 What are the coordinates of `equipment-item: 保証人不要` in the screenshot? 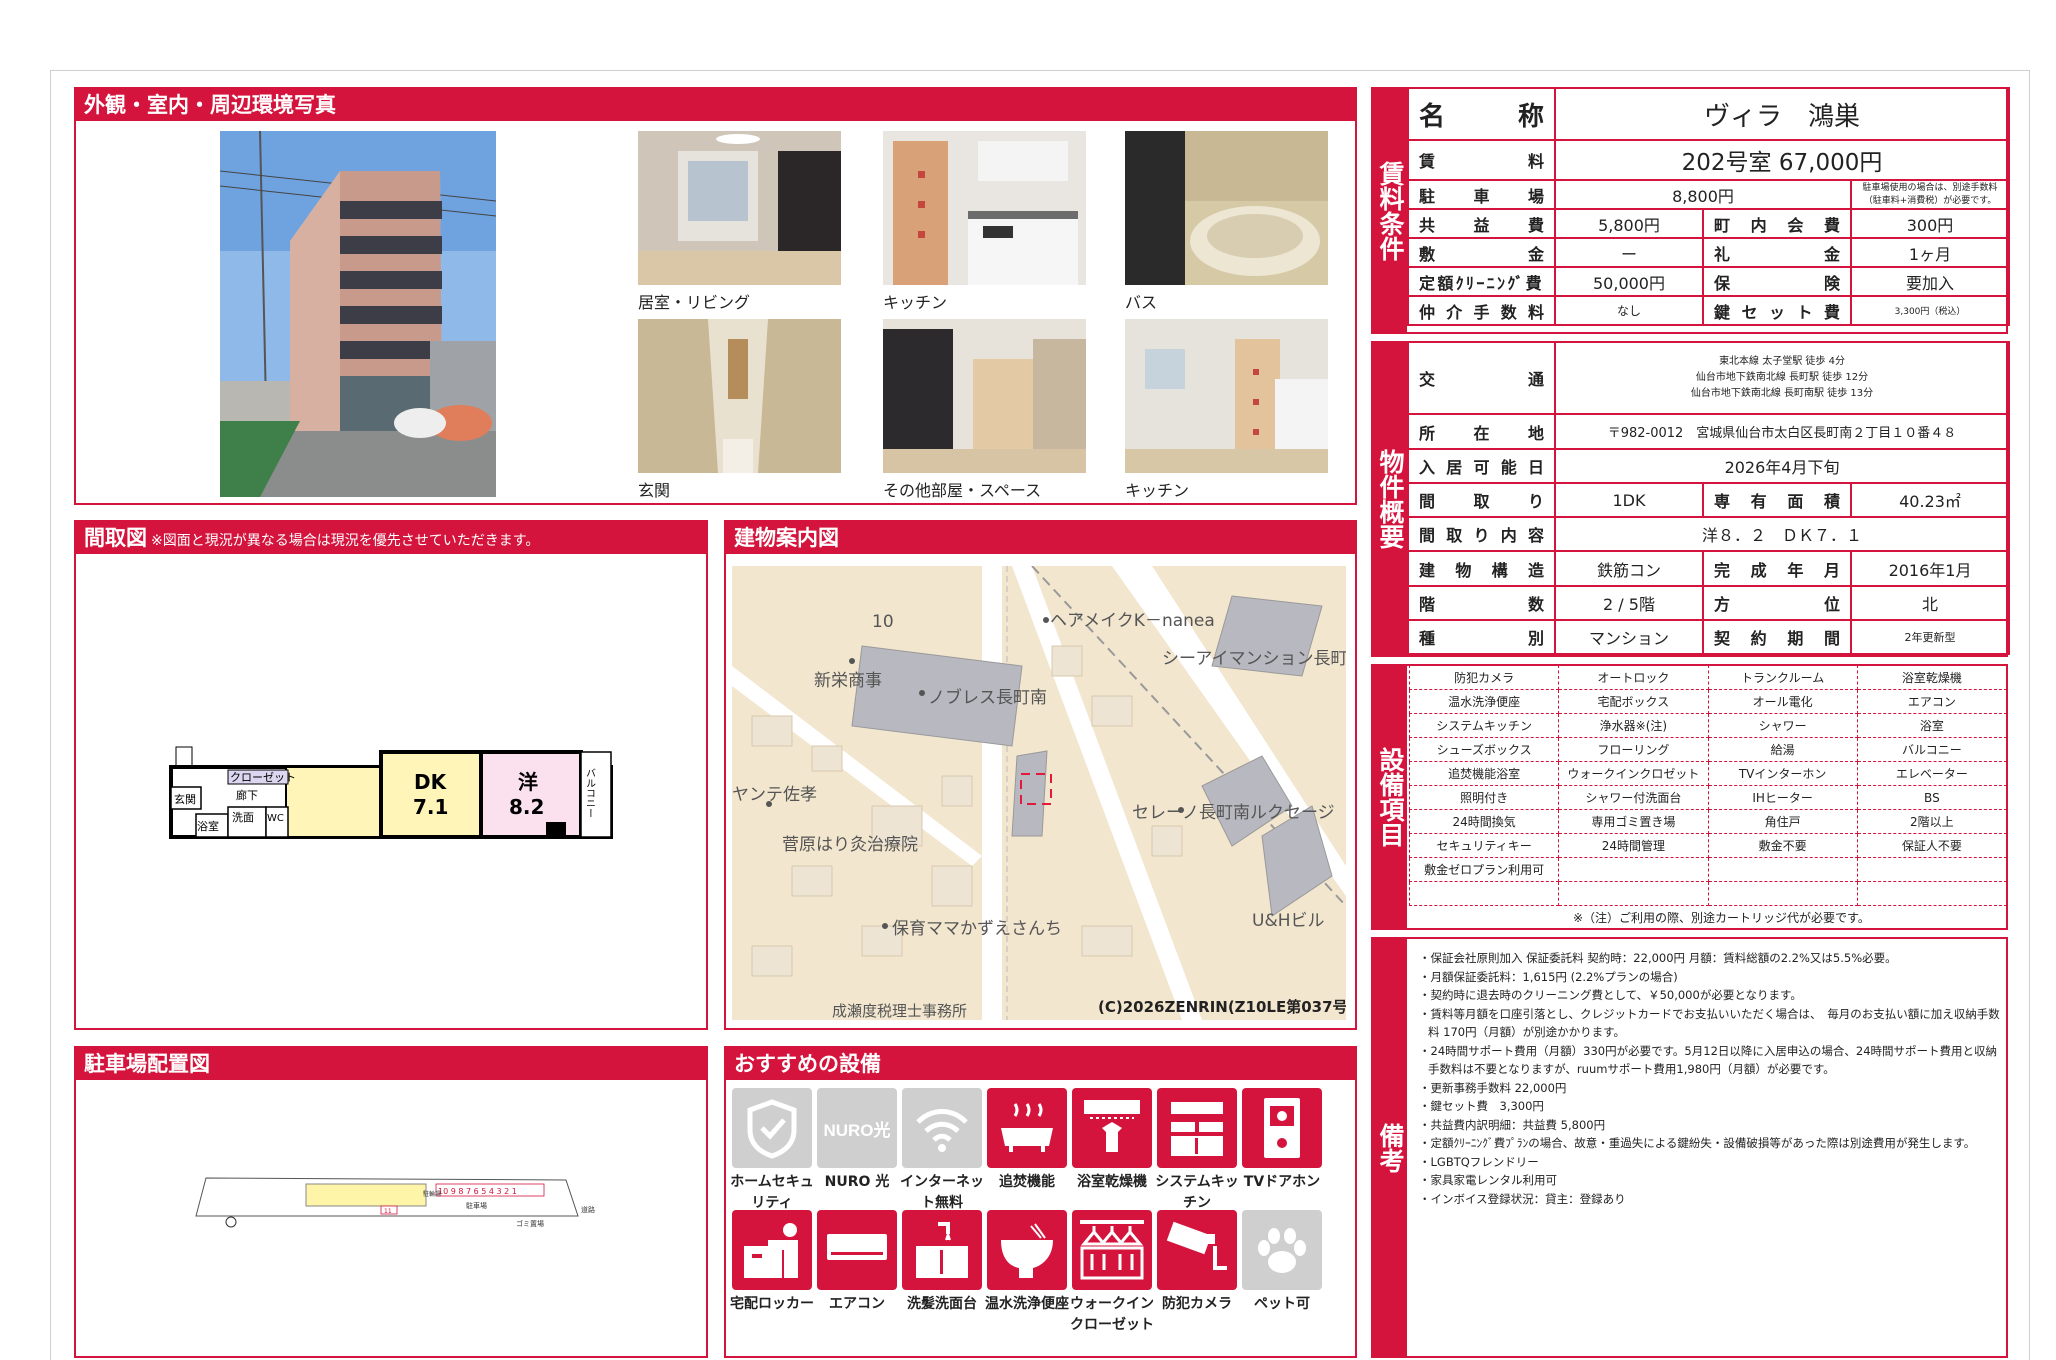 It's located at (1932, 845).